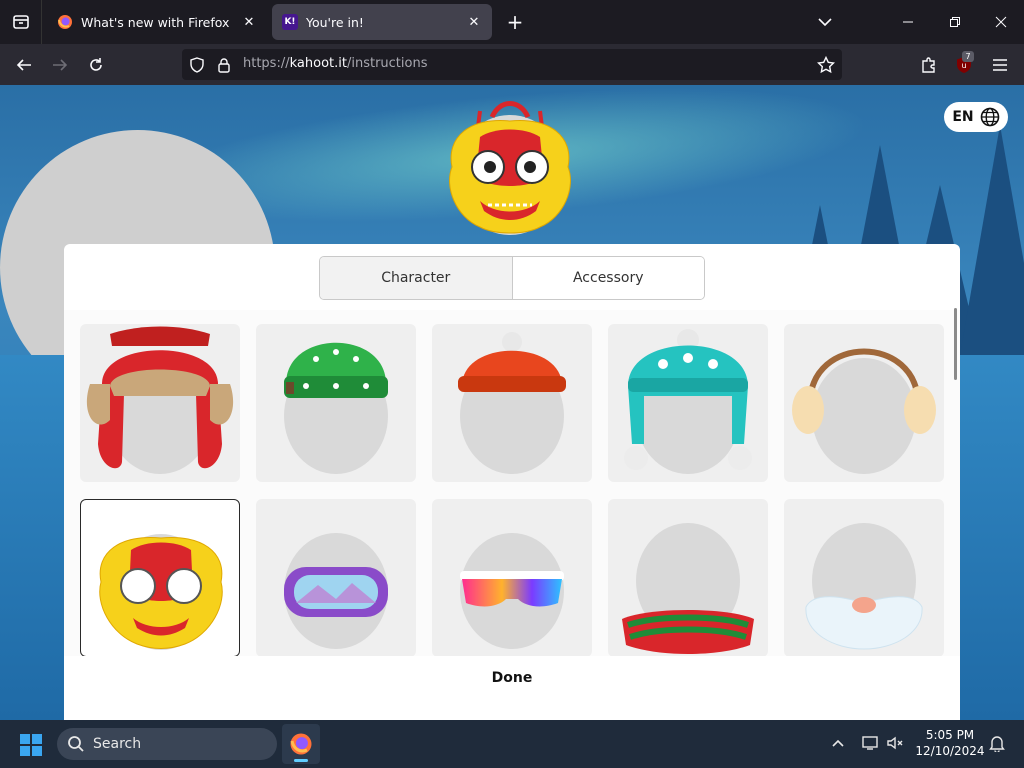  I want to click on done-button: Done, so click(512, 678).